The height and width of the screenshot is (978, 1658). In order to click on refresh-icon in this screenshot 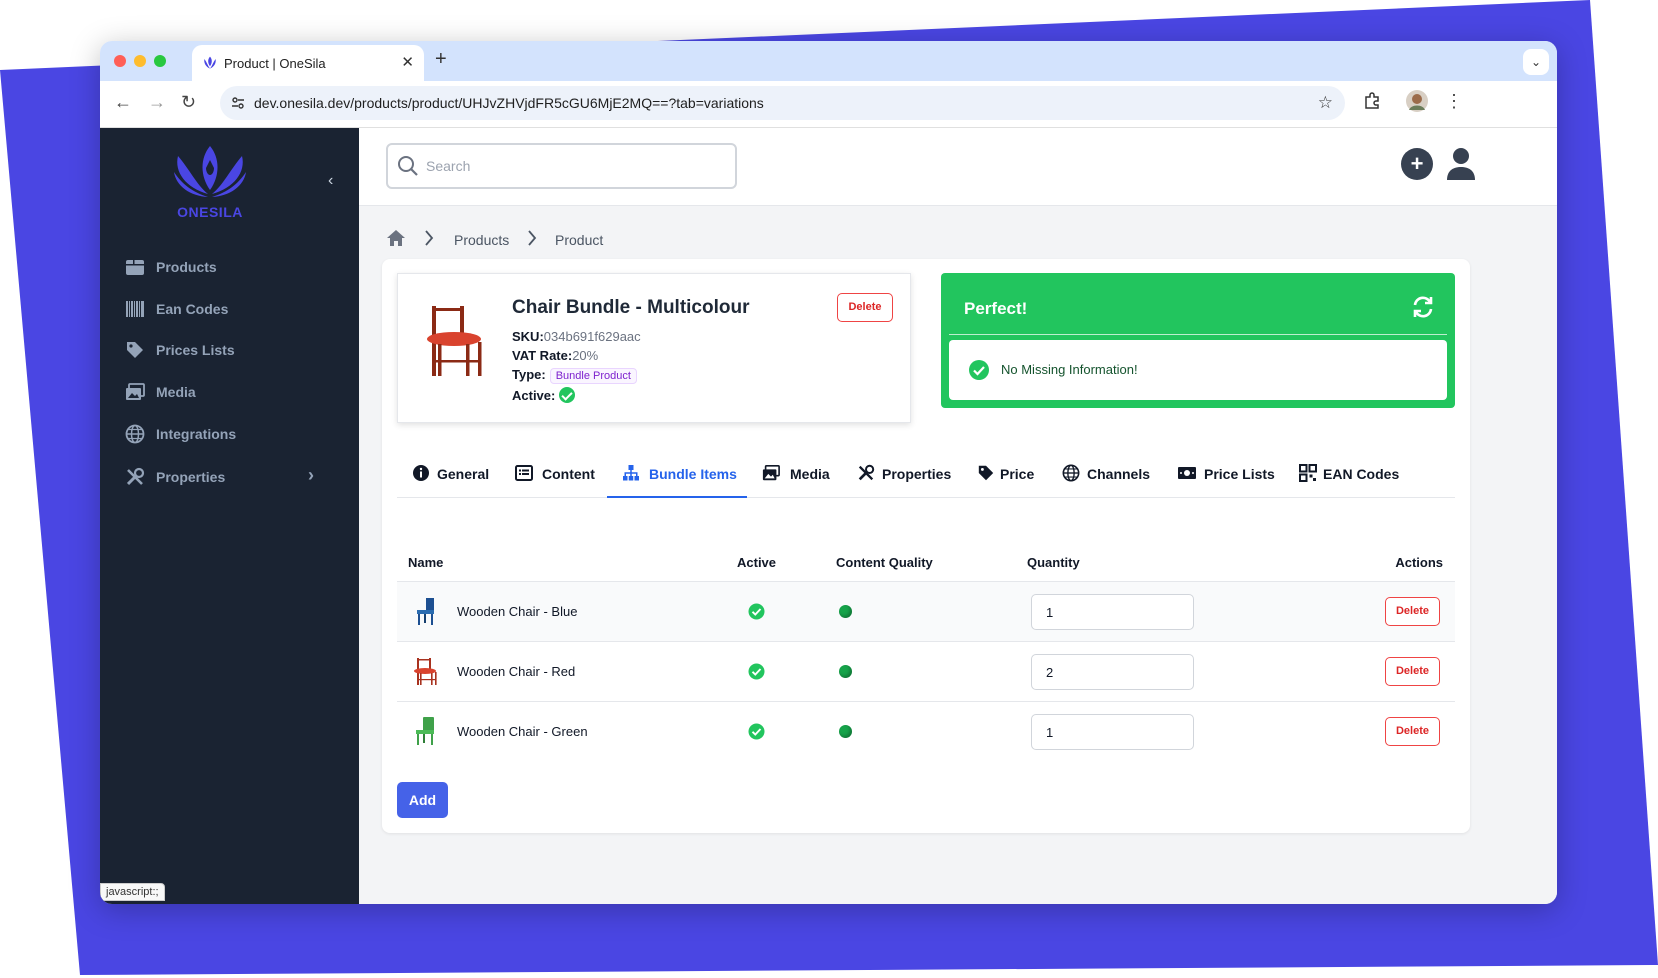, I will do `click(1423, 307)`.